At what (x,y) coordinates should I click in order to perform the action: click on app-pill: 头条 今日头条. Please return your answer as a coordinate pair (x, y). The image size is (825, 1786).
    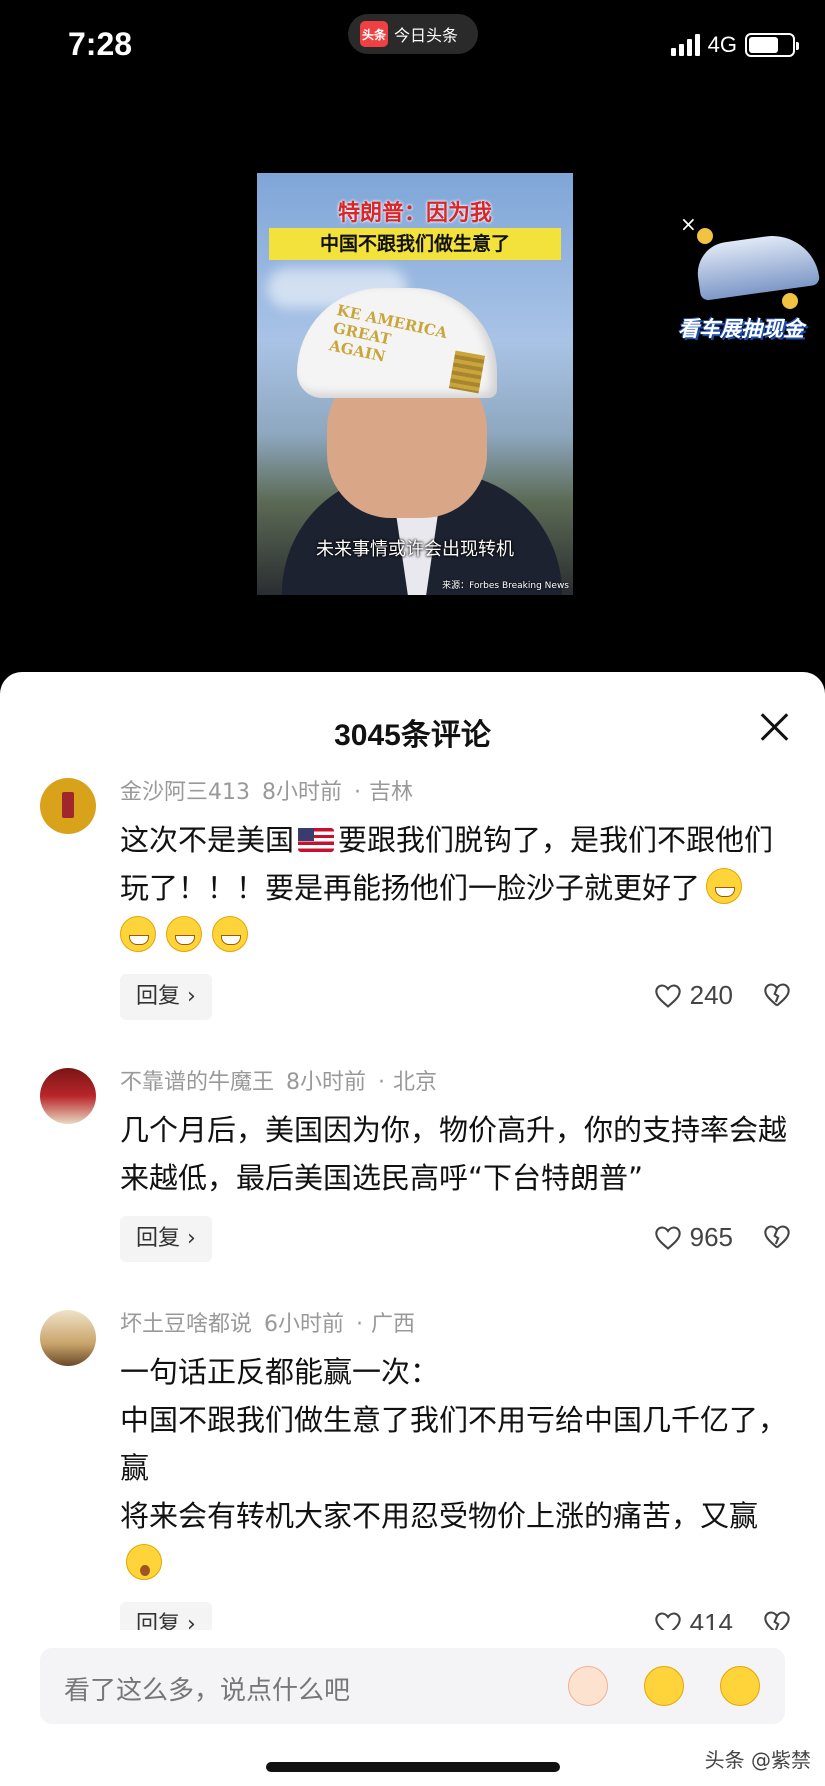
    Looking at the image, I should click on (413, 34).